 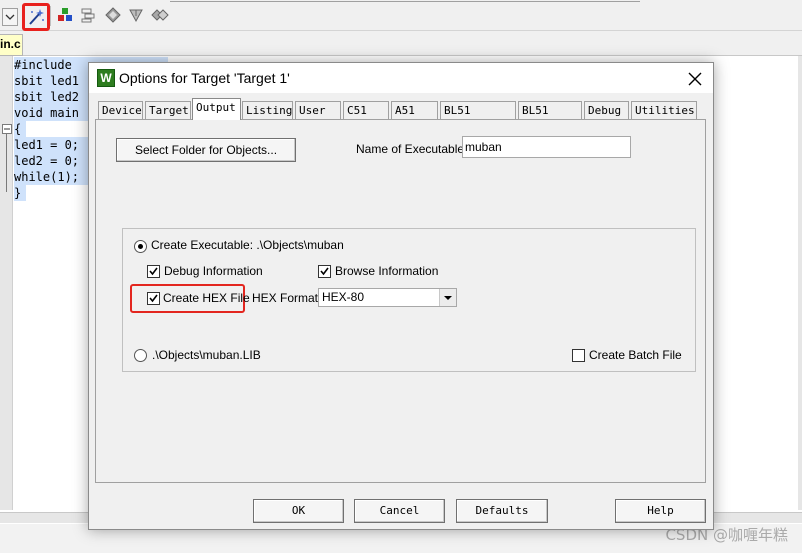 I want to click on select-software-packs-icon, so click(x=160, y=15).